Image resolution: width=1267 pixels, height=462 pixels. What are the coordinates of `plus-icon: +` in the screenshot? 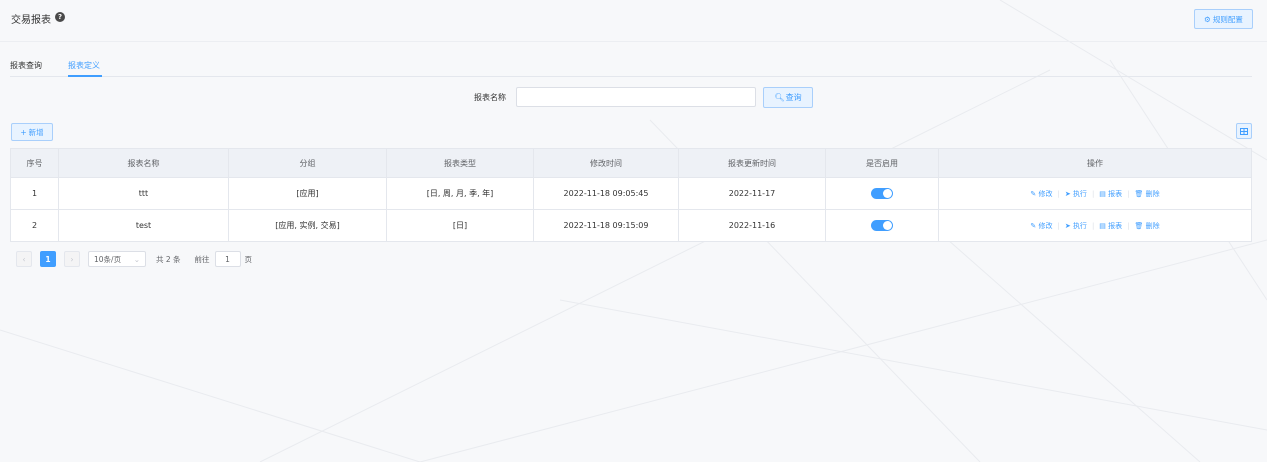 It's located at (23, 132).